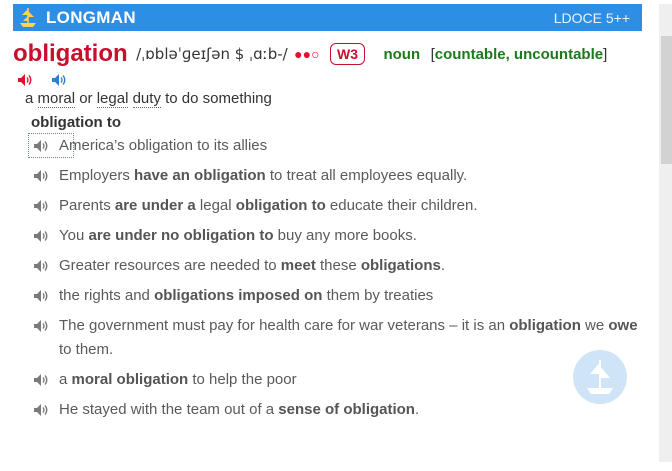 Image resolution: width=672 pixels, height=471 pixels. What do you see at coordinates (56, 99) in the screenshot?
I see `definition-link-moral: moral` at bounding box center [56, 99].